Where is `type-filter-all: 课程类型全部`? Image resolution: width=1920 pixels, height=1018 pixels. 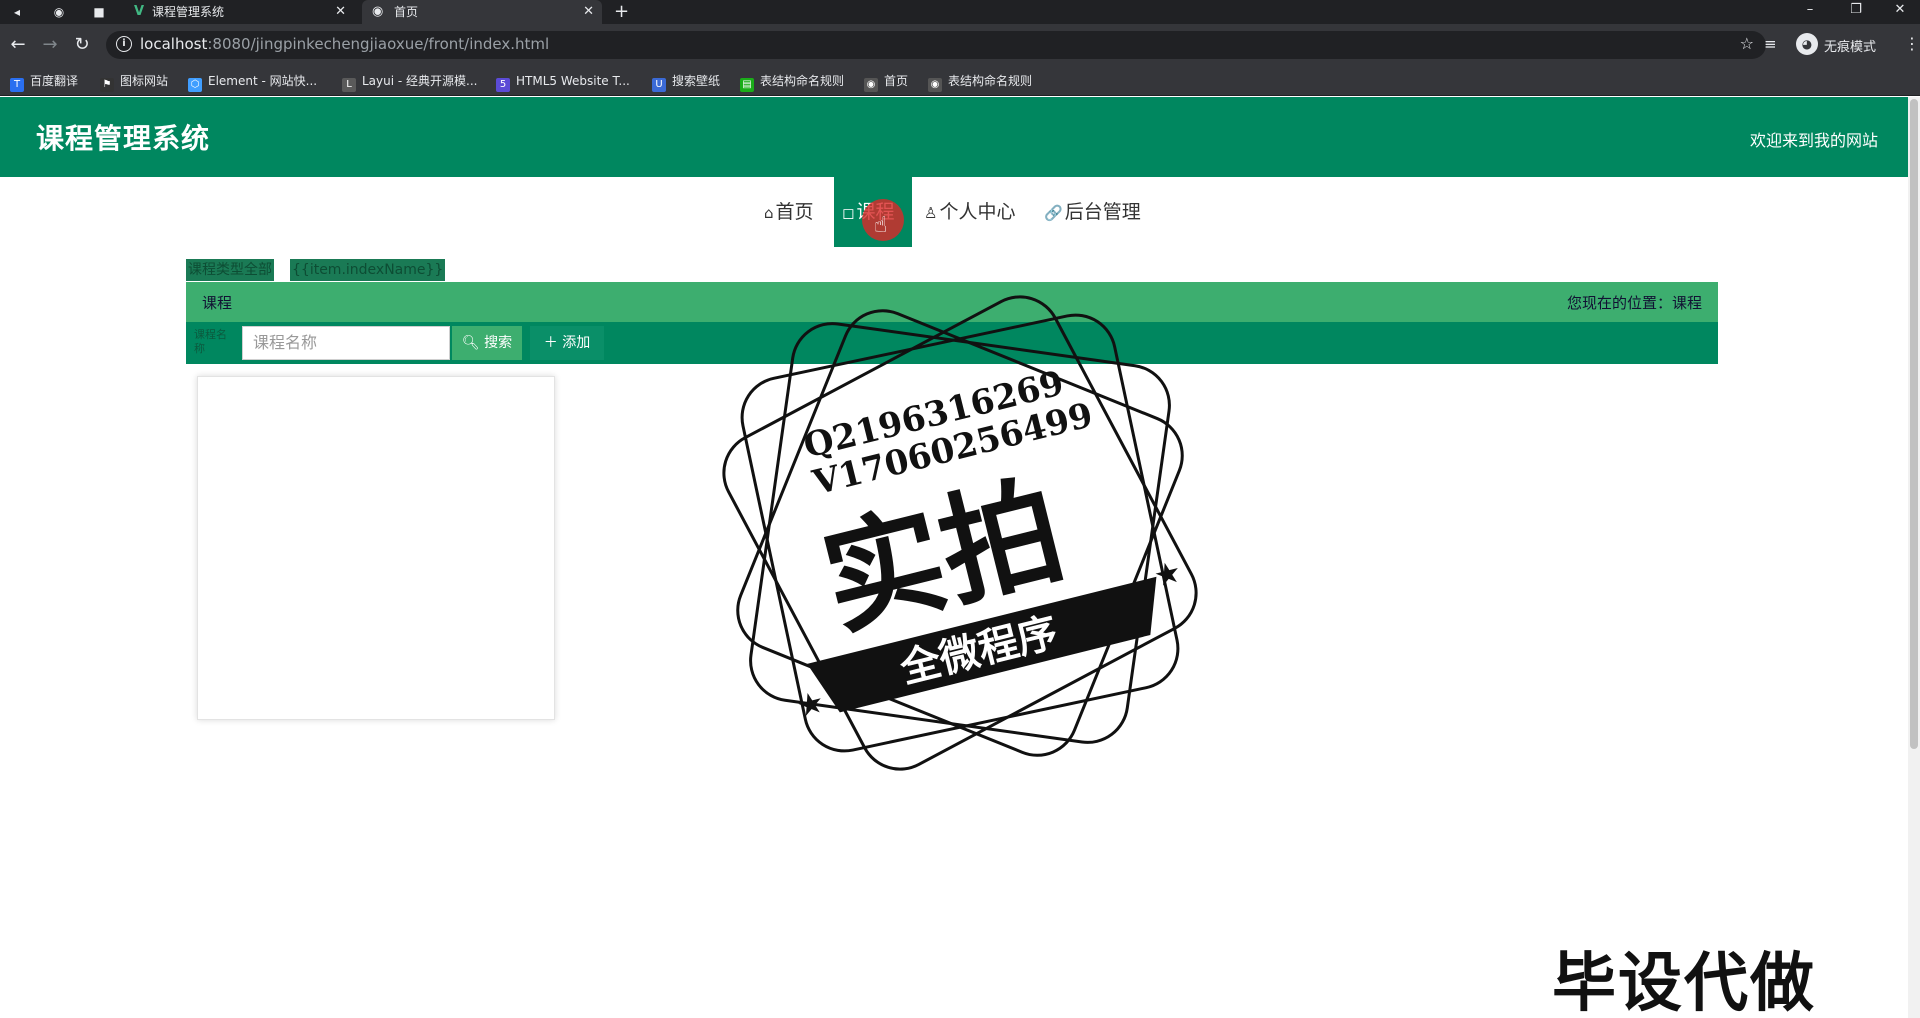
type-filter-all: 课程类型全部 is located at coordinates (230, 270).